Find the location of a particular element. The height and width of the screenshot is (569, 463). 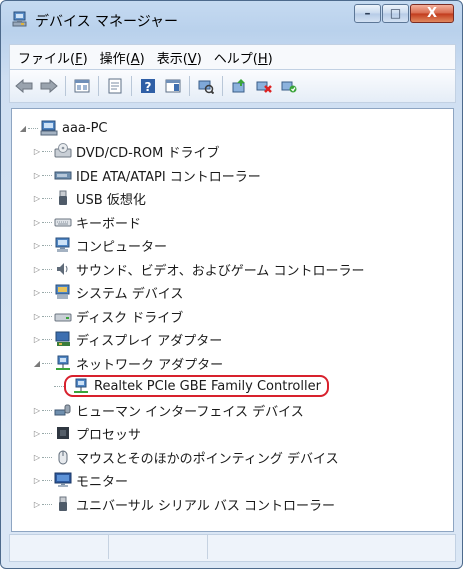

maximize-button: □ is located at coordinates (395, 13).